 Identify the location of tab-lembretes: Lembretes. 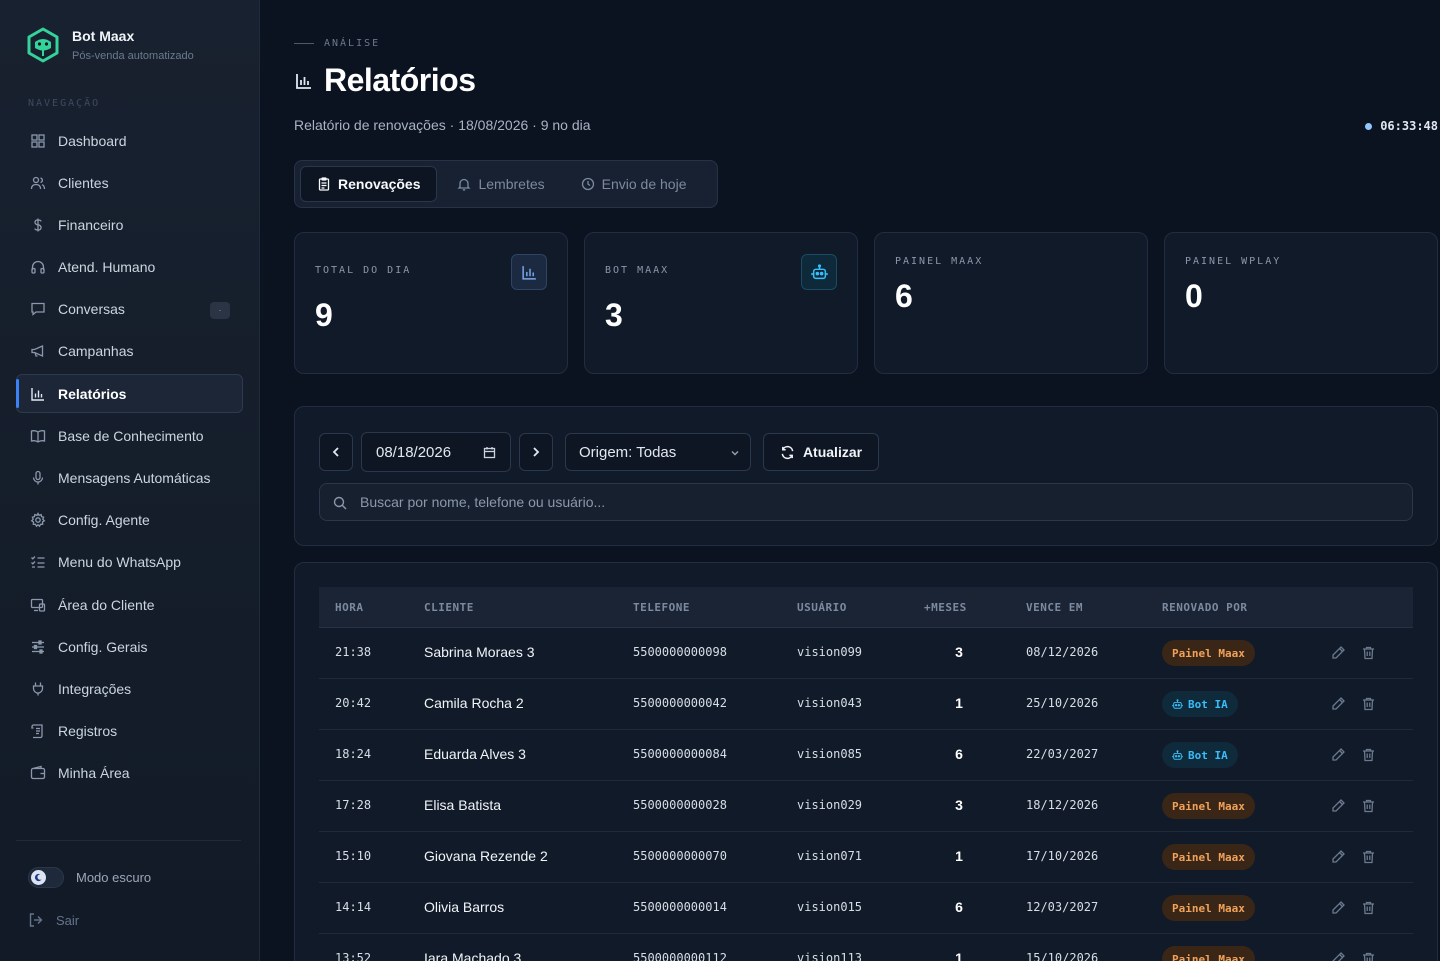
(500, 184).